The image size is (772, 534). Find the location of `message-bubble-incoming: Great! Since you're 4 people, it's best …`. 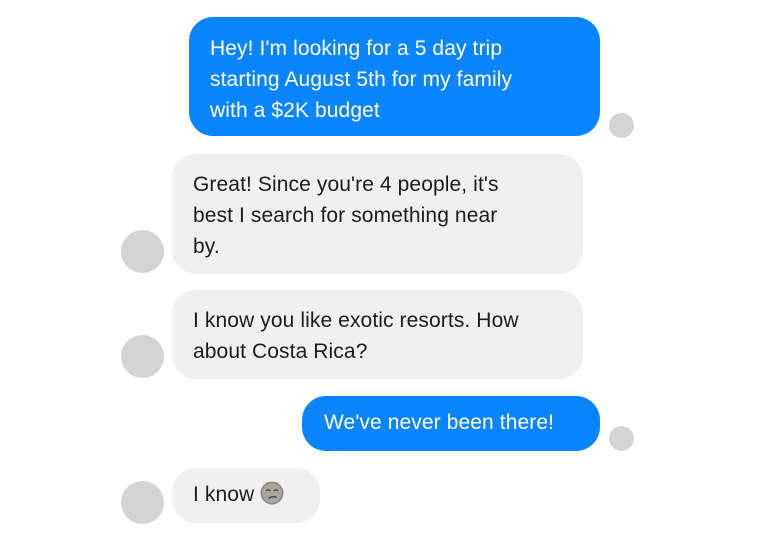

message-bubble-incoming: Great! Since you're 4 people, it's best … is located at coordinates (377, 214).